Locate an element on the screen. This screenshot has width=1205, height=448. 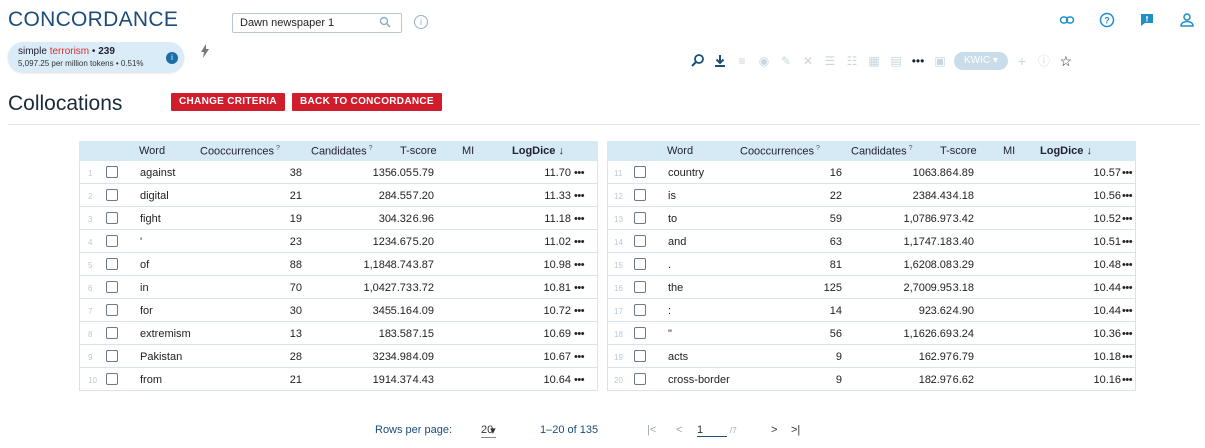
table-row: 2 digital 21 28 4.55 7.20 11.33 ••• is located at coordinates (338, 195).